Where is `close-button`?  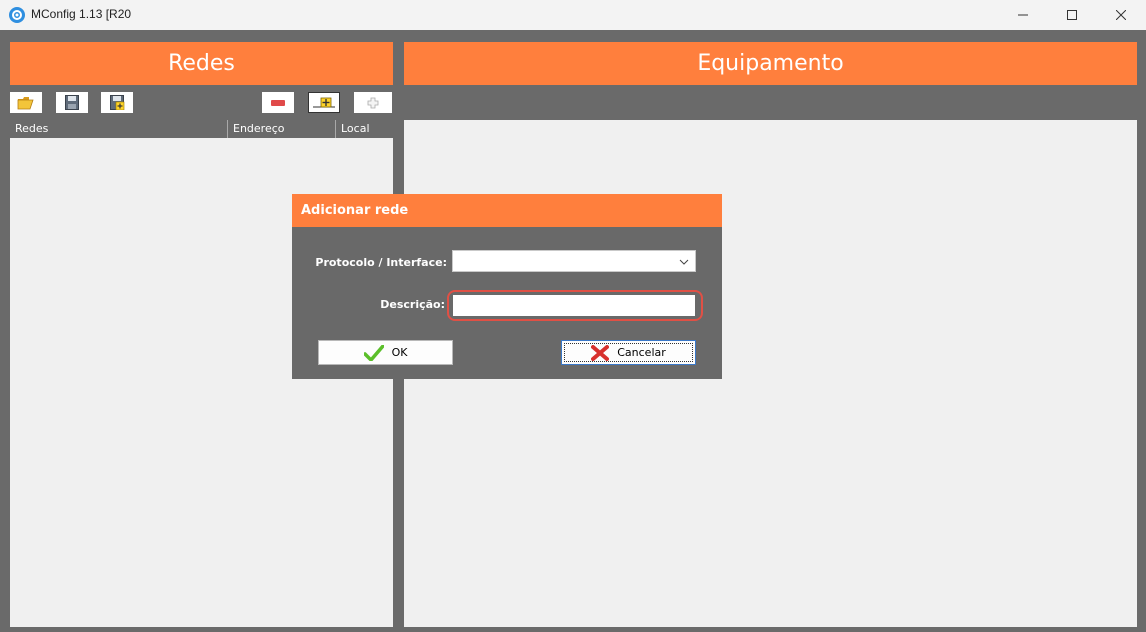
close-button is located at coordinates (1121, 15).